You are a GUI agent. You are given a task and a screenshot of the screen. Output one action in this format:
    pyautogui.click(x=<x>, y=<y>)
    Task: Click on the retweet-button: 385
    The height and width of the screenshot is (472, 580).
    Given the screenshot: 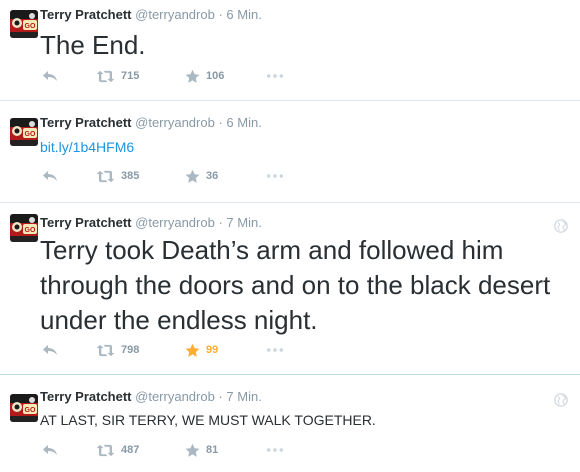 What is the action you would take?
    pyautogui.click(x=117, y=176)
    